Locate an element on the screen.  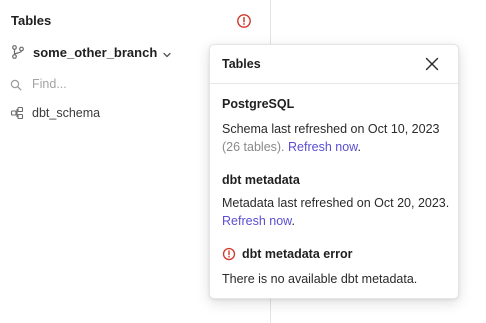
dbt-refresh-text: Metadata last refreshed on Oct 20, 2023. is located at coordinates (336, 203).